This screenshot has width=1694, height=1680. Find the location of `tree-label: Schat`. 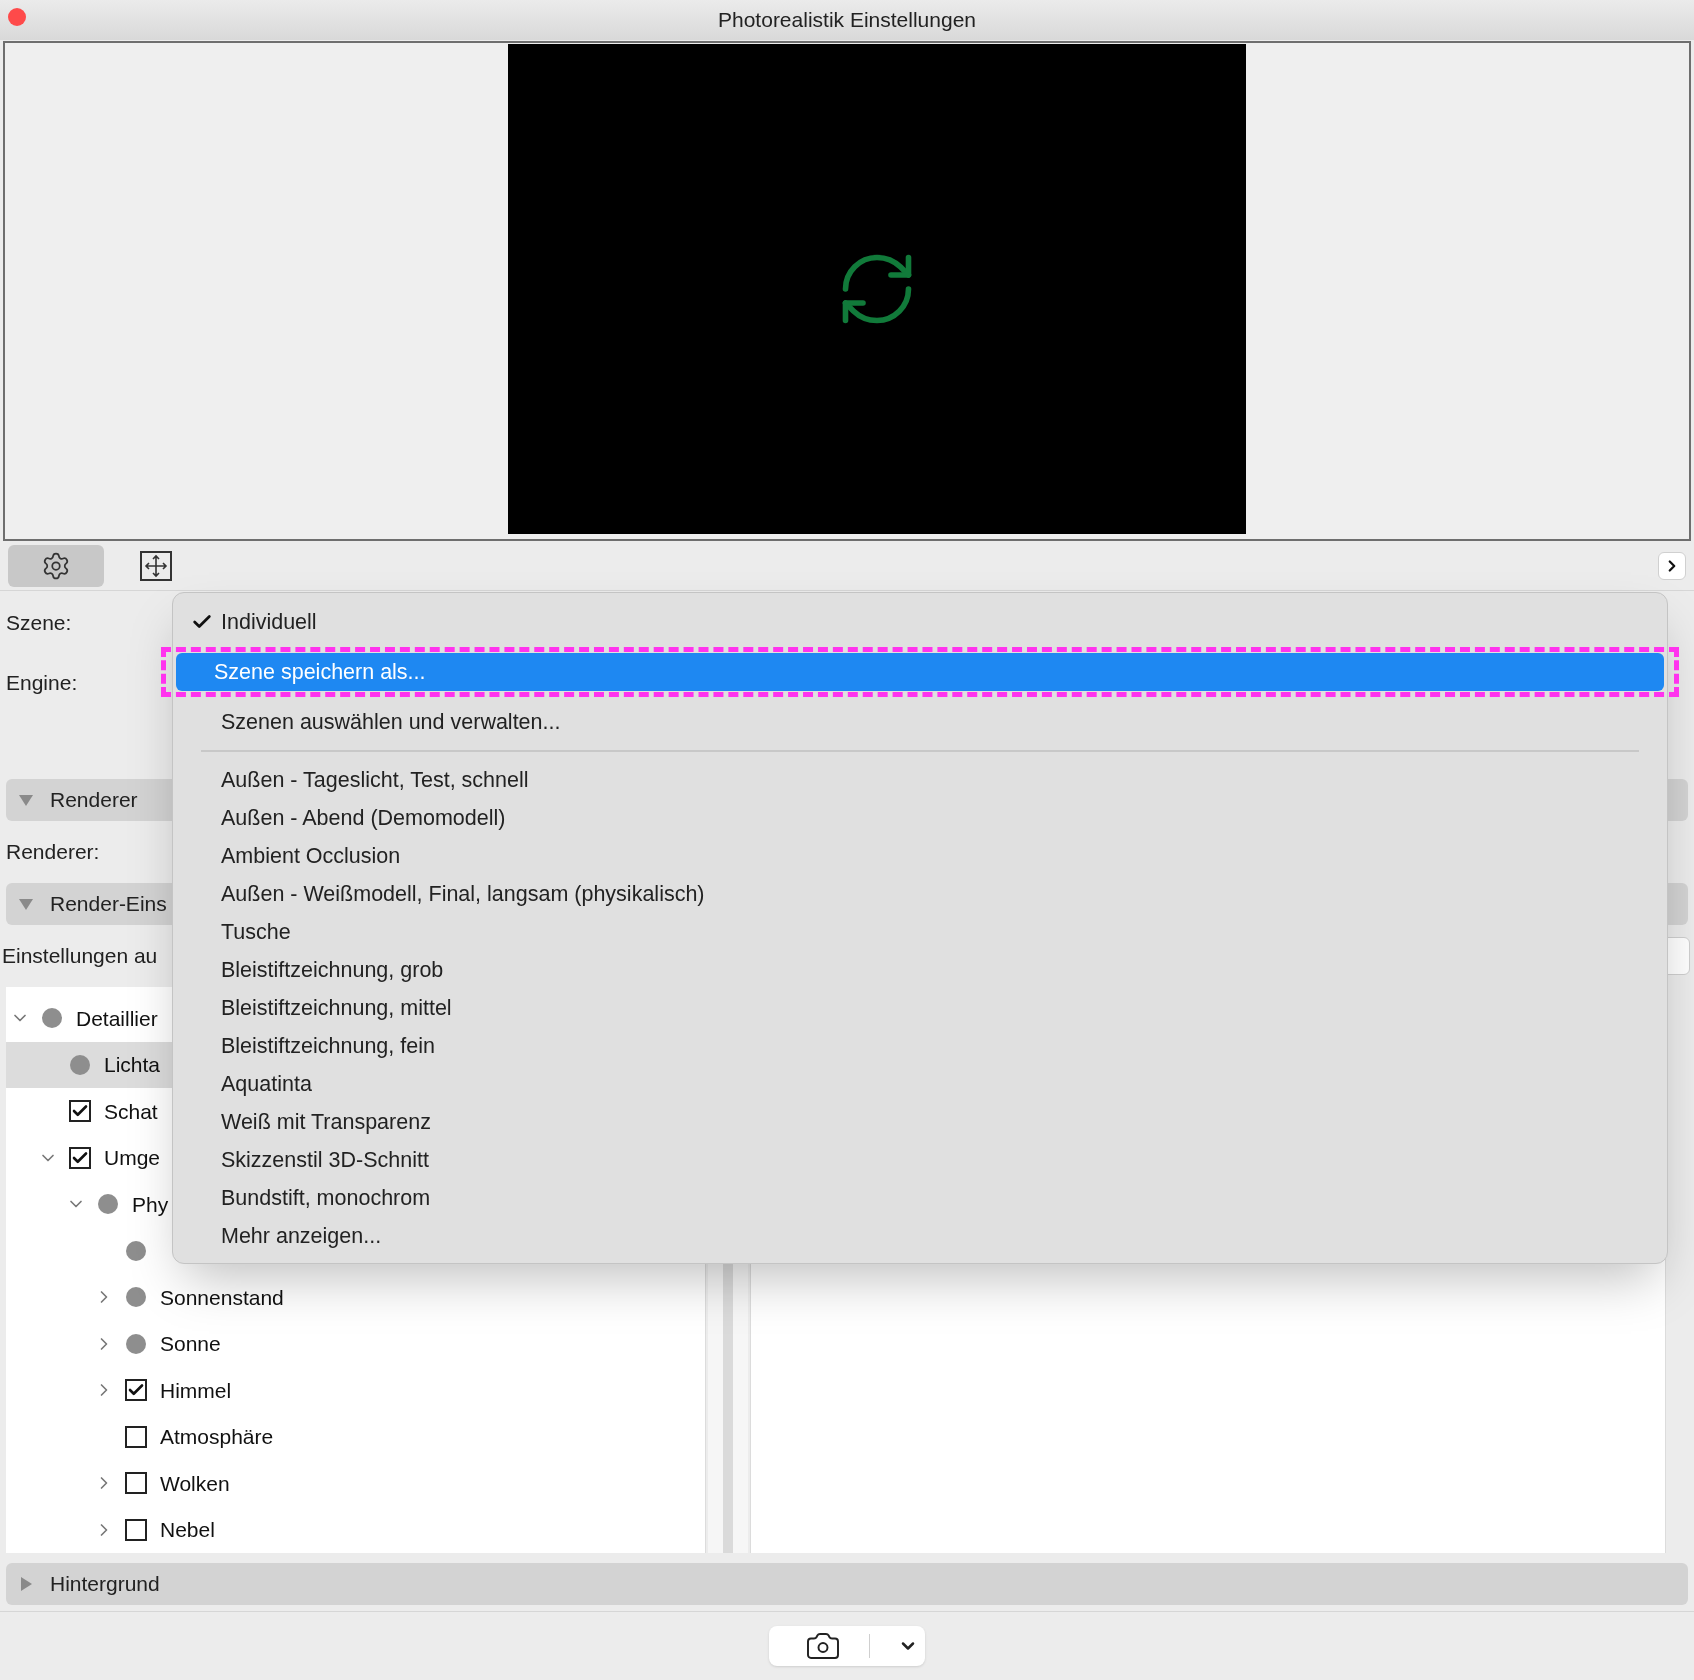

tree-label: Schat is located at coordinates (131, 1111).